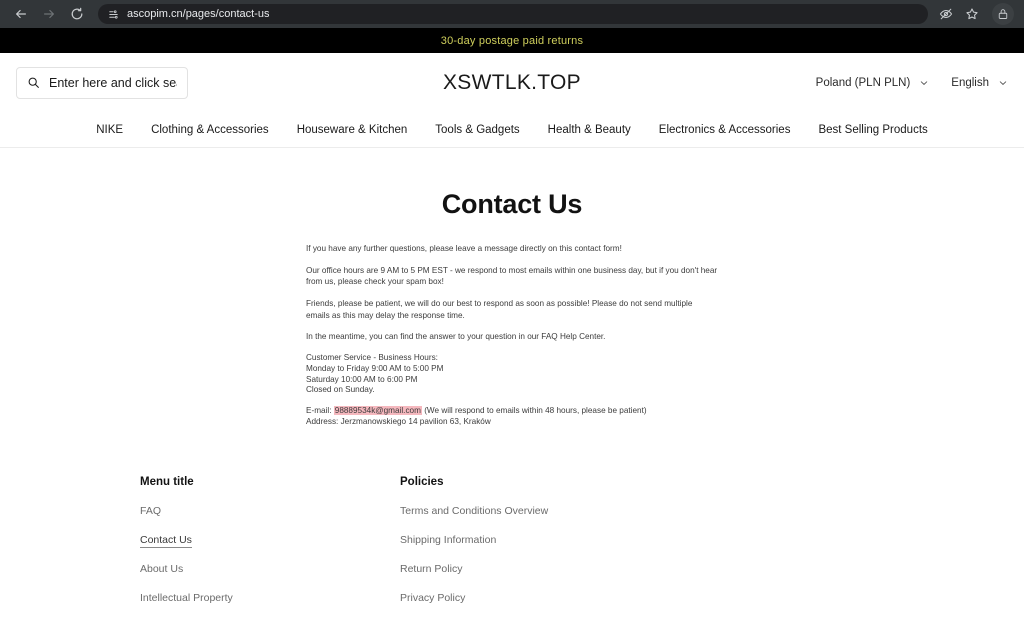 The height and width of the screenshot is (640, 1024). I want to click on country-selector-label: Poland (PLN PLN), so click(863, 82).